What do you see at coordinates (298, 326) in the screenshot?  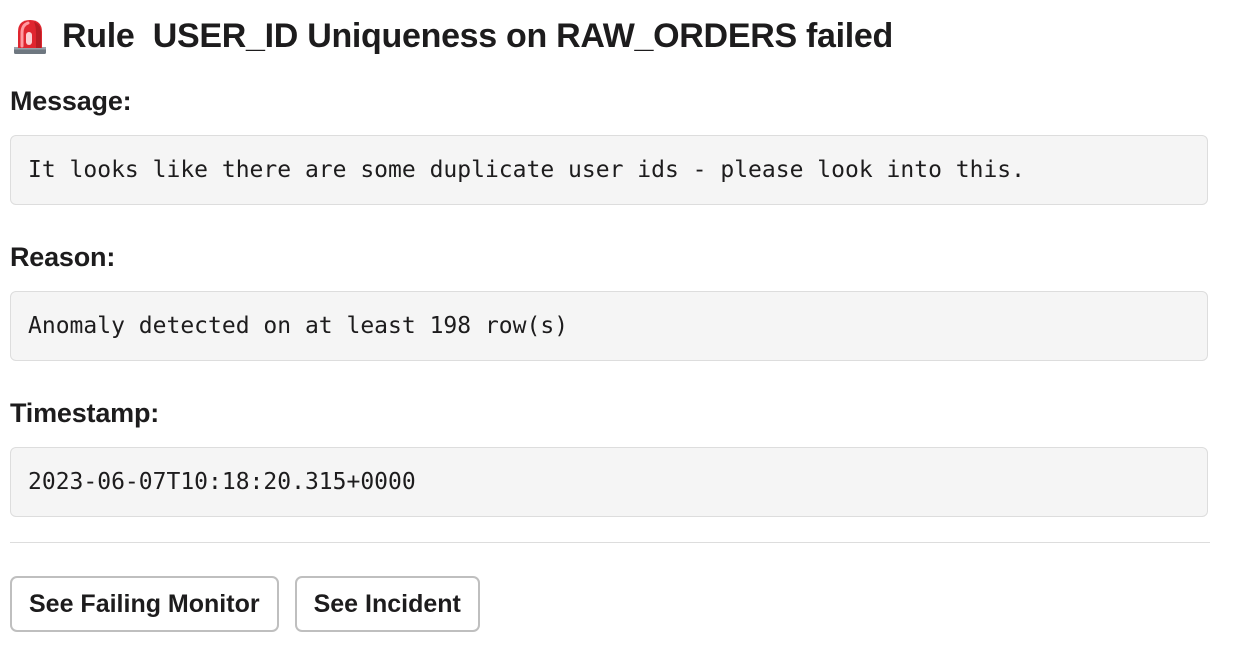 I see `reason-value: Anomaly detected on at least 198 row(s)` at bounding box center [298, 326].